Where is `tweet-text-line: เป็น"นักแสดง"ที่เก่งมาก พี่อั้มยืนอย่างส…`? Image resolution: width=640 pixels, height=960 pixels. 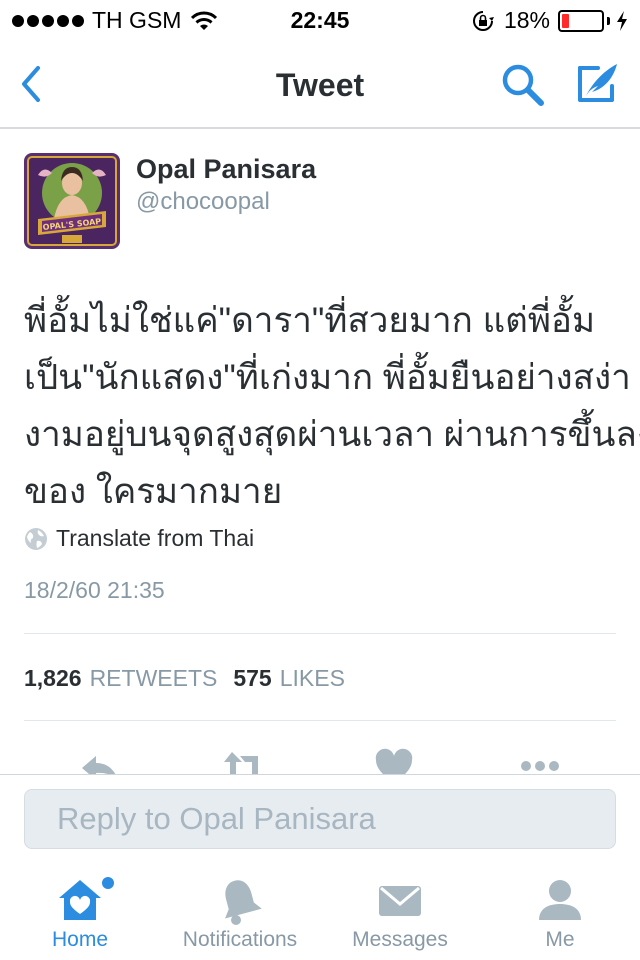
tweet-text-line: เป็น"นักแสดง"ที่เก่งมาก พี่อั้มยืนอย่างส… is located at coordinates (327, 377).